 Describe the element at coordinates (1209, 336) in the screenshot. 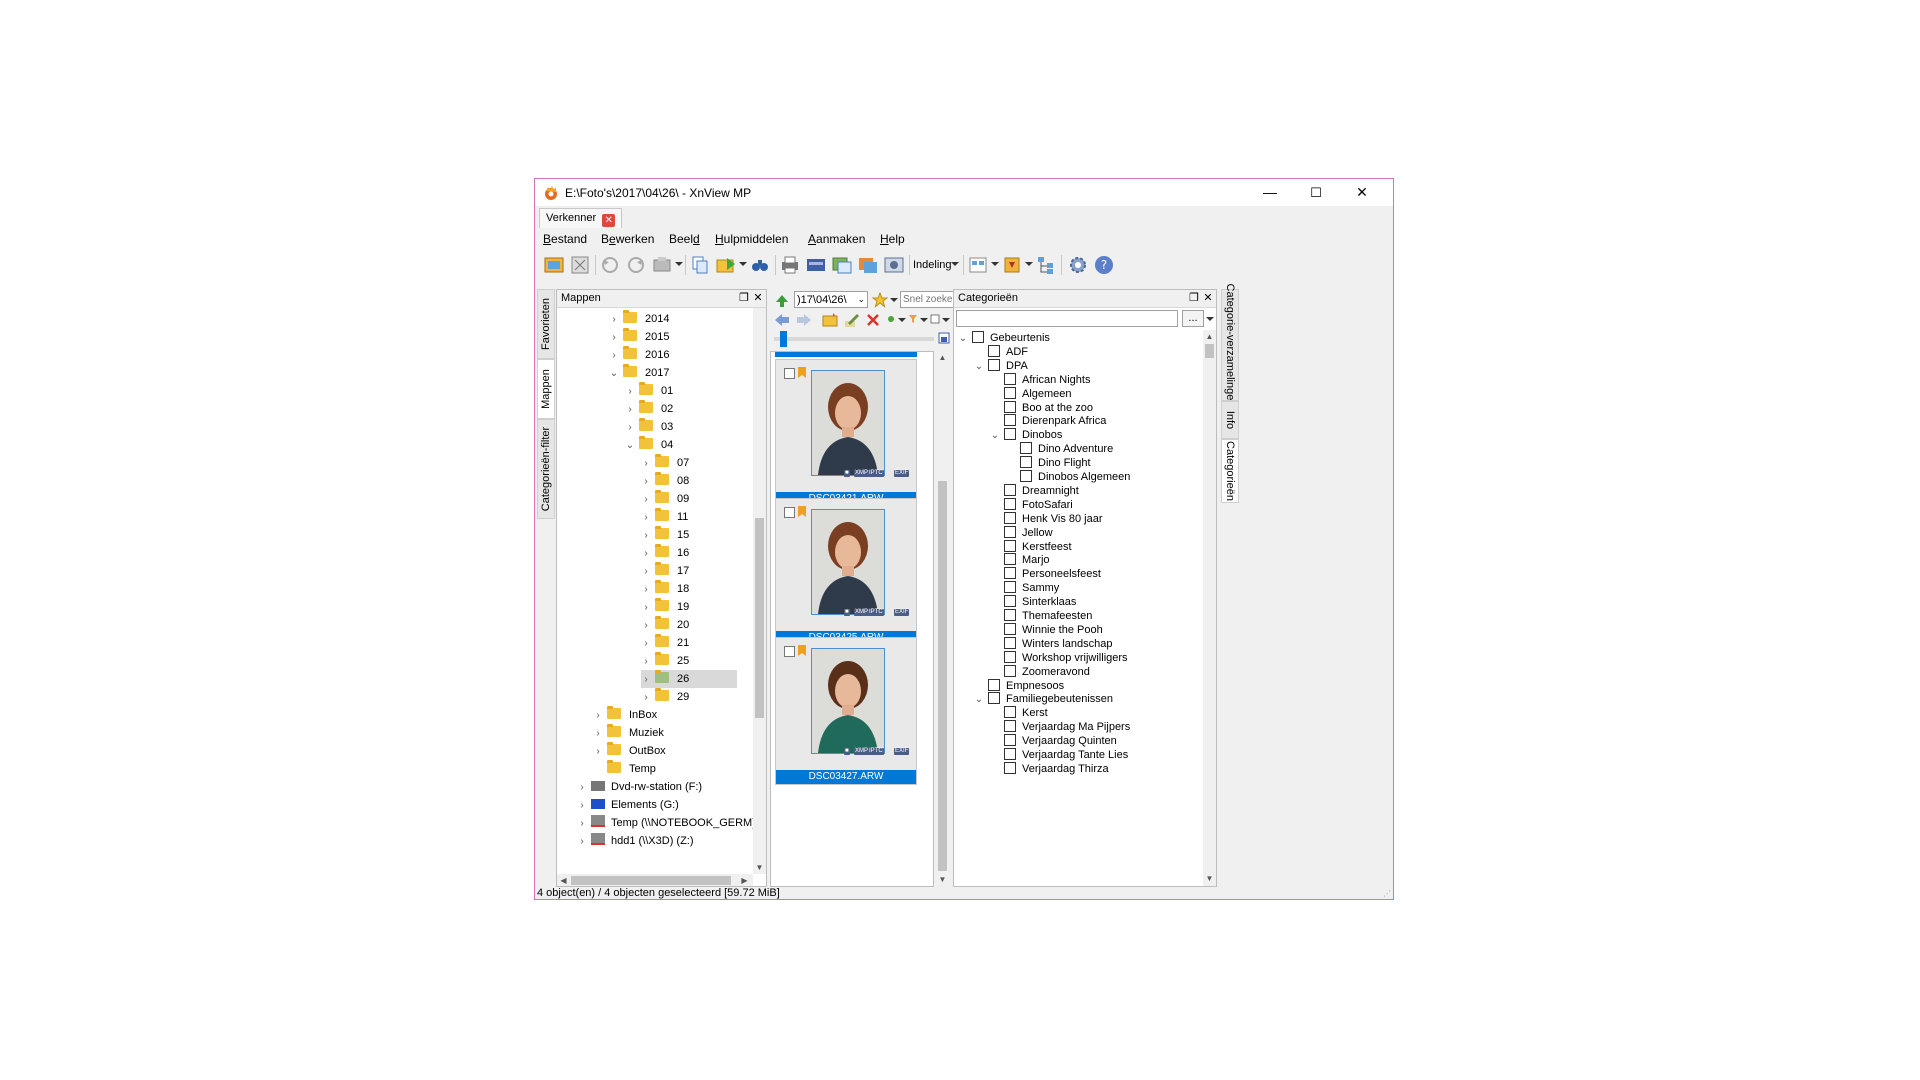

I see `scroll-up-icon: ▲` at that location.